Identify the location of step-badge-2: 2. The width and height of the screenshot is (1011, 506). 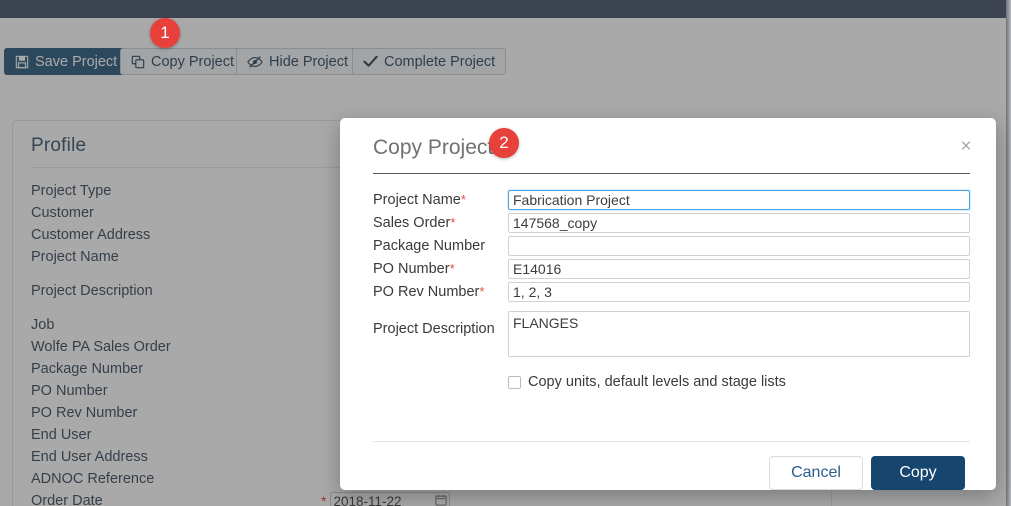
(504, 143).